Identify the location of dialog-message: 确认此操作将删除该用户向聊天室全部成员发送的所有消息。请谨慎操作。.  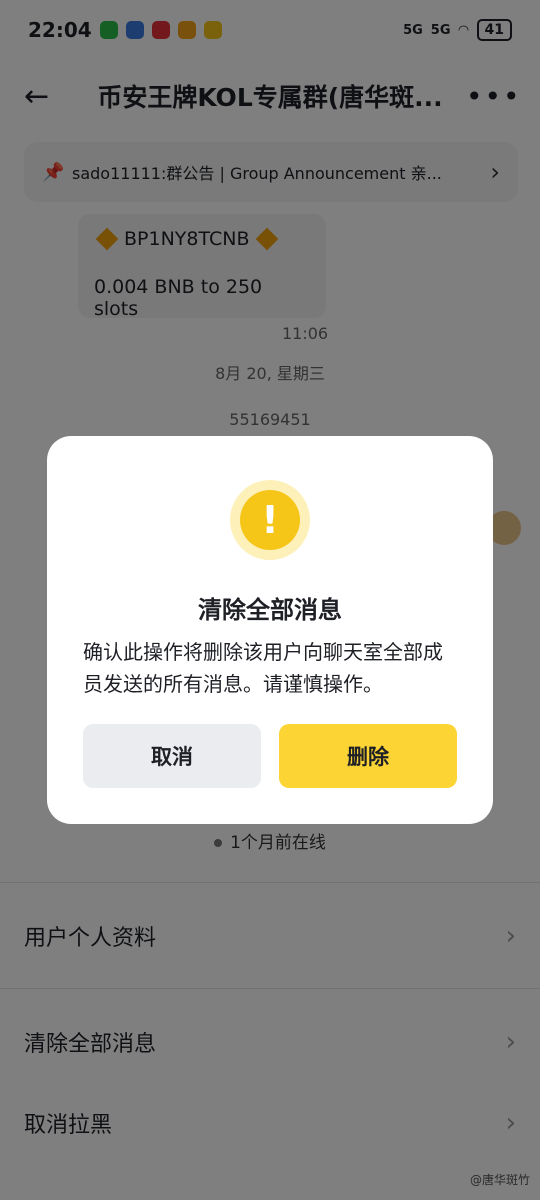
(263, 668).